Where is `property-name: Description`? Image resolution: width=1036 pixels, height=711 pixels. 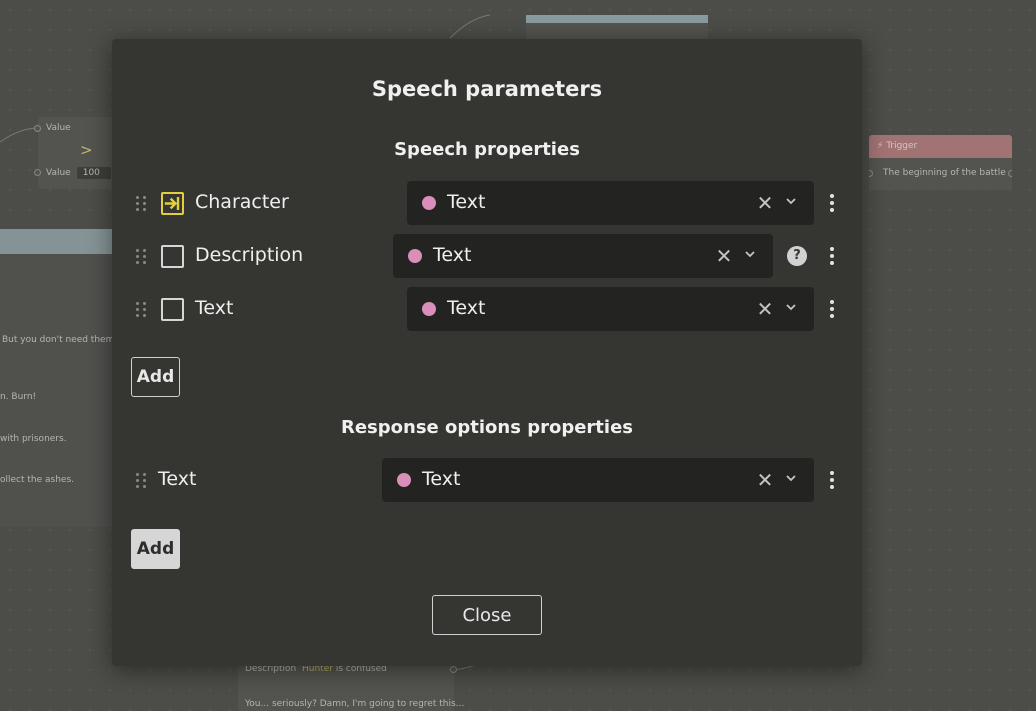 property-name: Description is located at coordinates (249, 255).